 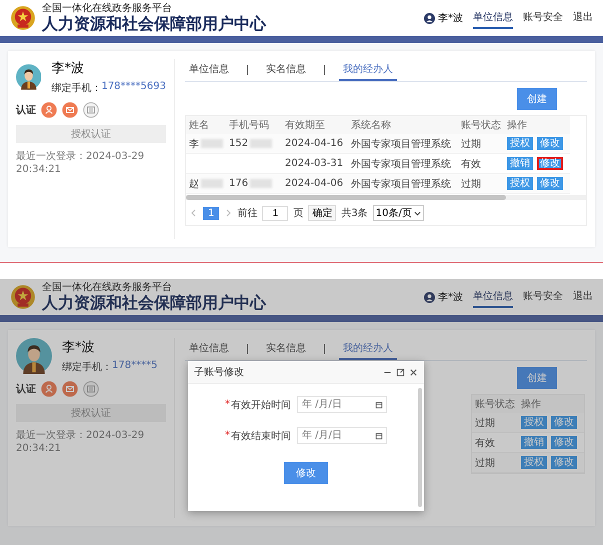 I want to click on column-header: 有效期至, so click(x=315, y=125).